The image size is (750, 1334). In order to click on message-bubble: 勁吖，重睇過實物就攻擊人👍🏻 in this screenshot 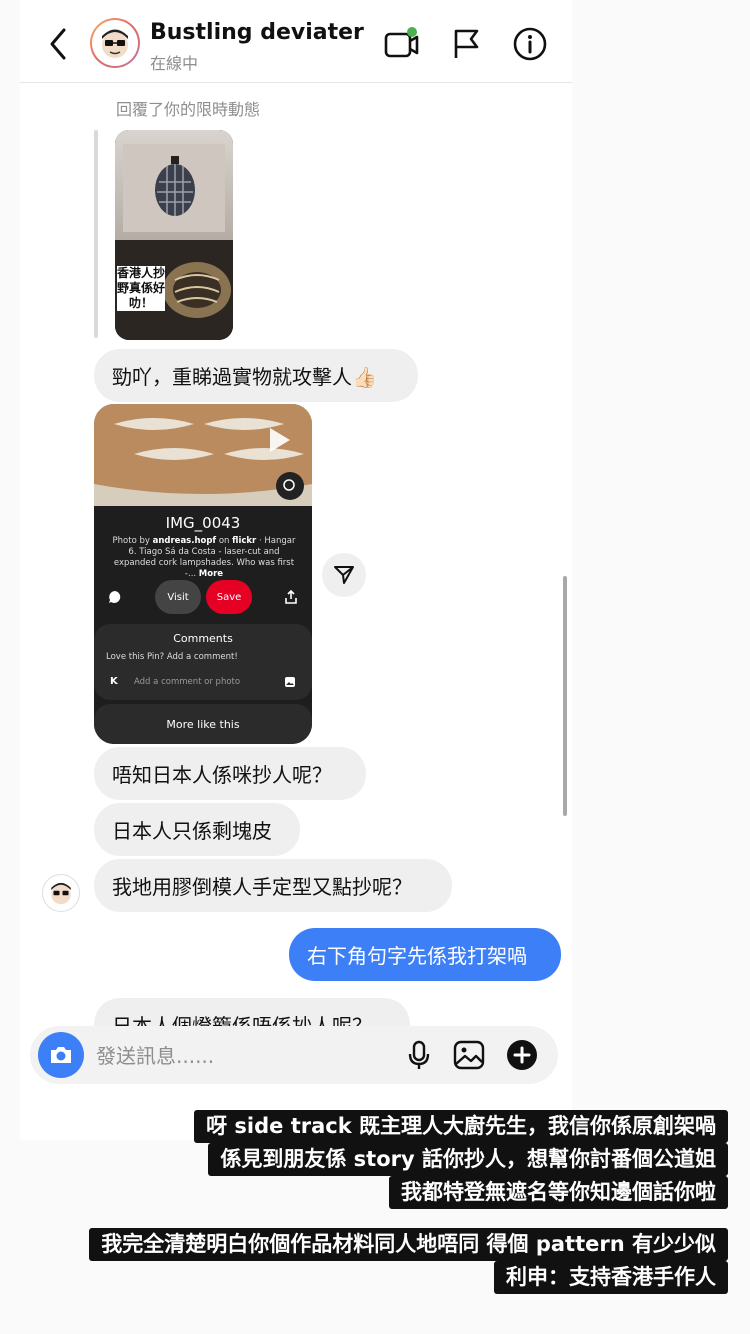, I will do `click(256, 375)`.